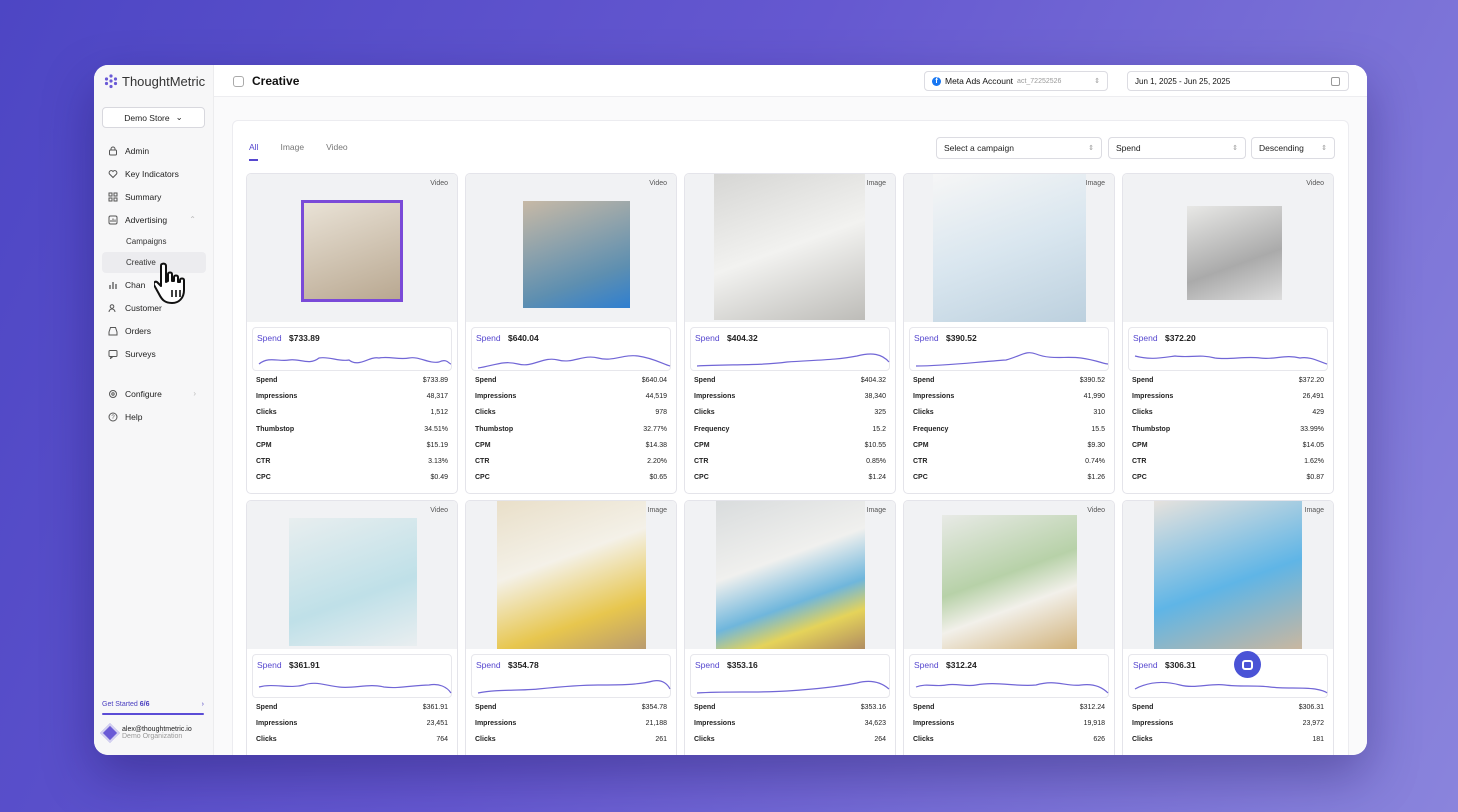 The width and height of the screenshot is (1458, 812). Describe the element at coordinates (961, 338) in the screenshot. I see `spend-value: $390.52` at that location.